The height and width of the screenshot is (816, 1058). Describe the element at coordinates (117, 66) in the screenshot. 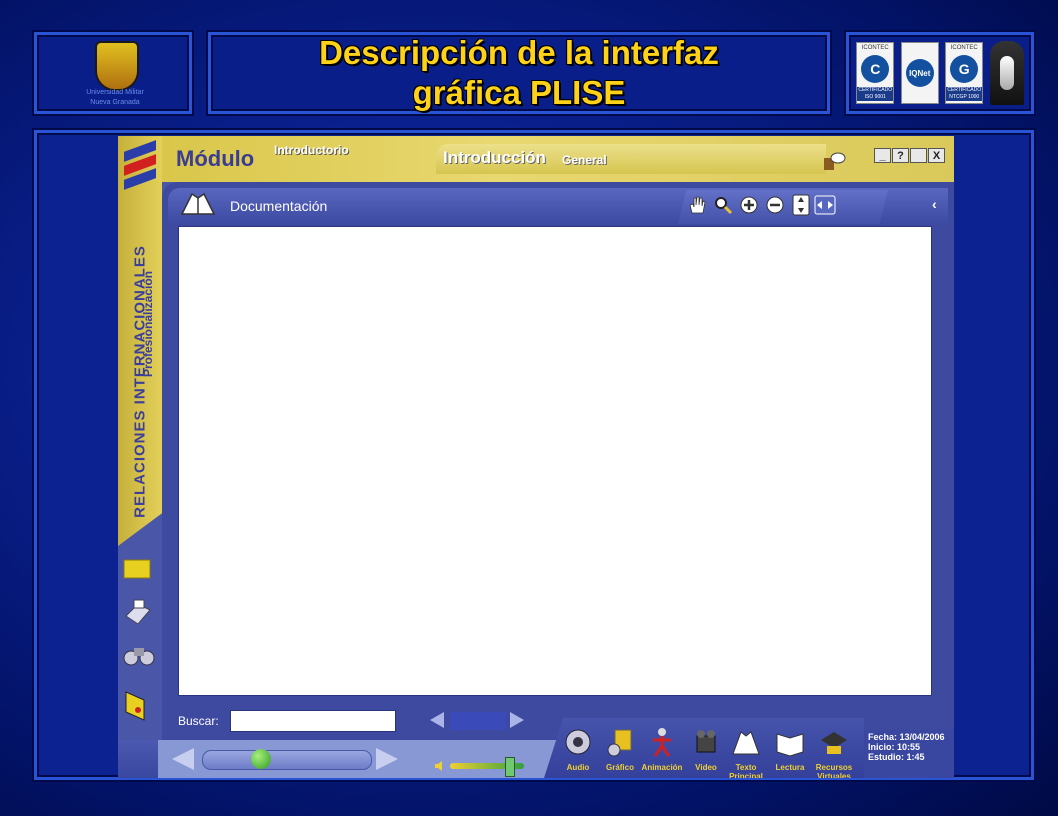

I see `university-crest-icon` at that location.